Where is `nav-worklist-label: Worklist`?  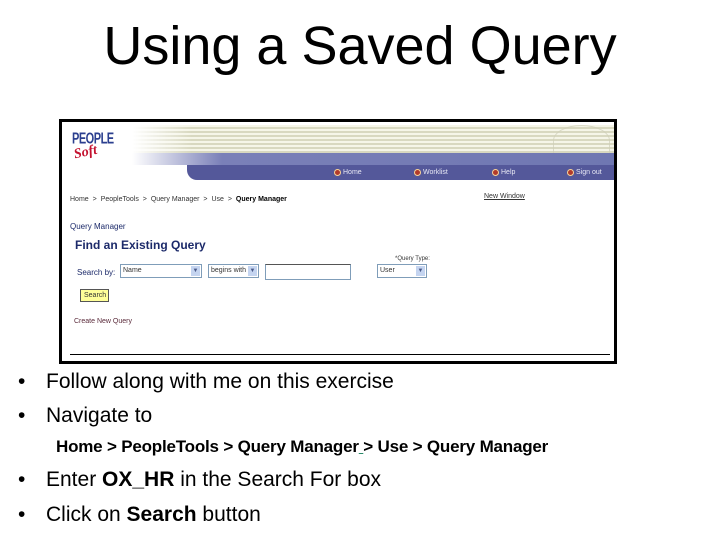 nav-worklist-label: Worklist is located at coordinates (435, 172).